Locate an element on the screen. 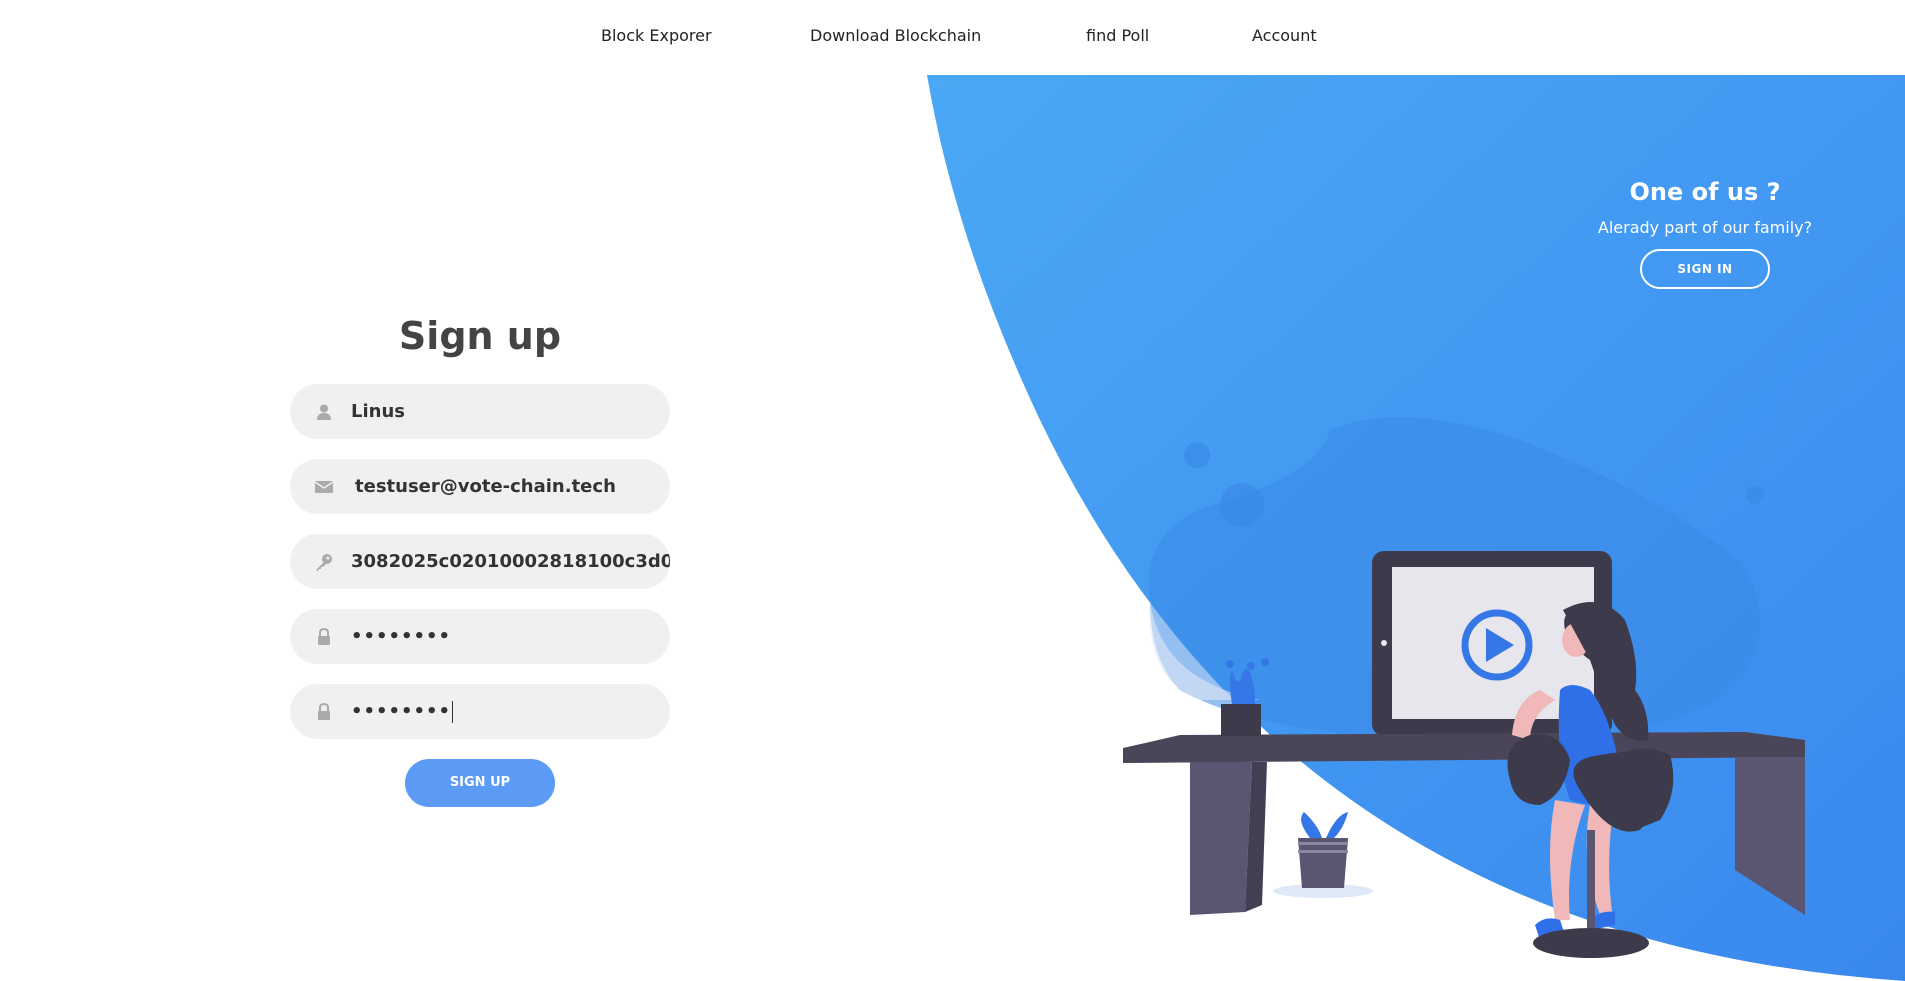 The image size is (1905, 981). email-field: testuser@vote-chain.tech is located at coordinates (480, 486).